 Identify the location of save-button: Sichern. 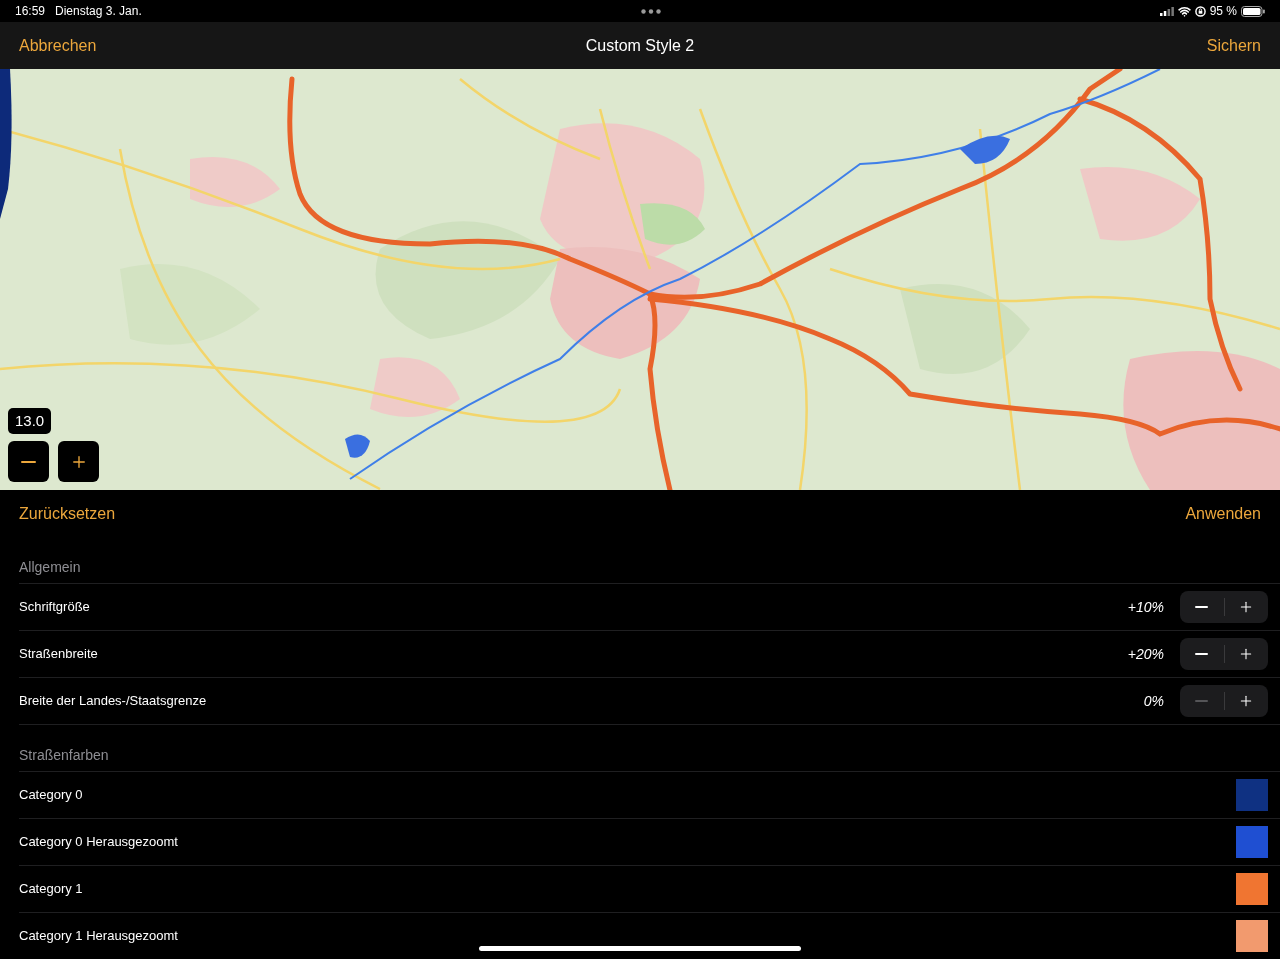
(1233, 45).